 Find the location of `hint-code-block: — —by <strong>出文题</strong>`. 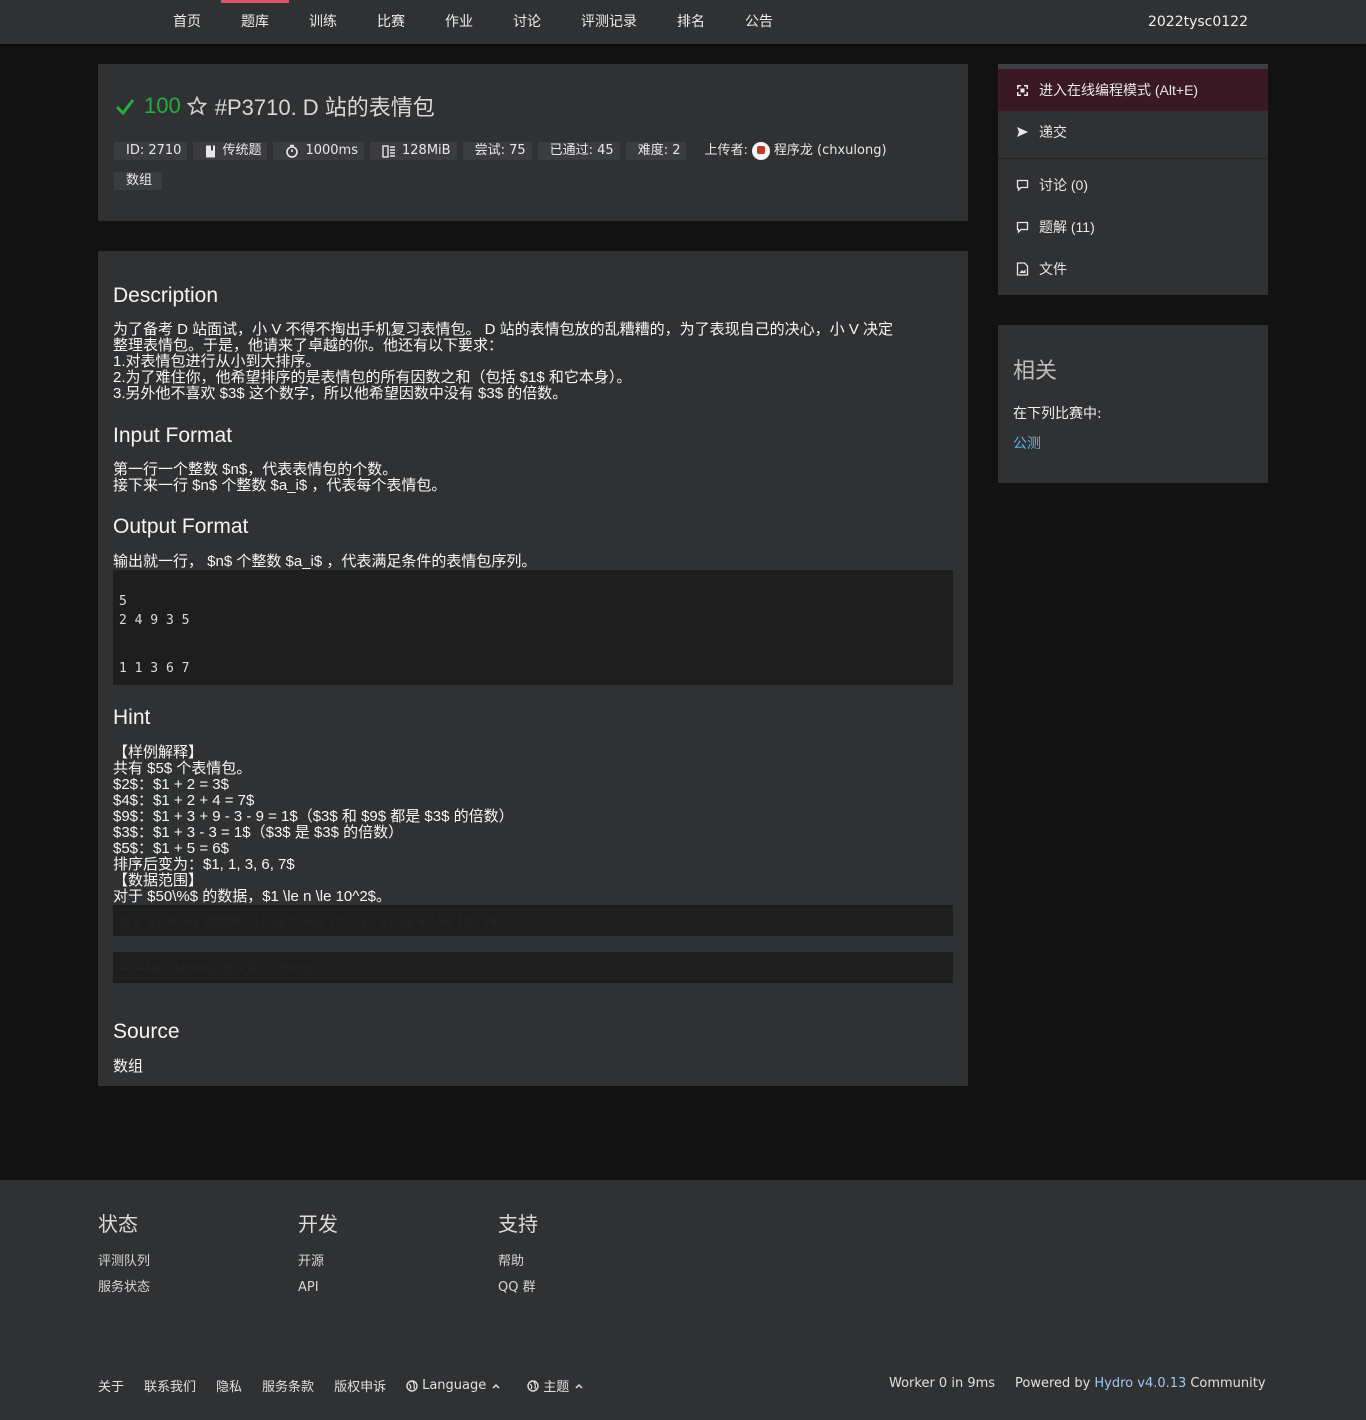

hint-code-block: — —by <strong>出文题</strong> is located at coordinates (533, 967).